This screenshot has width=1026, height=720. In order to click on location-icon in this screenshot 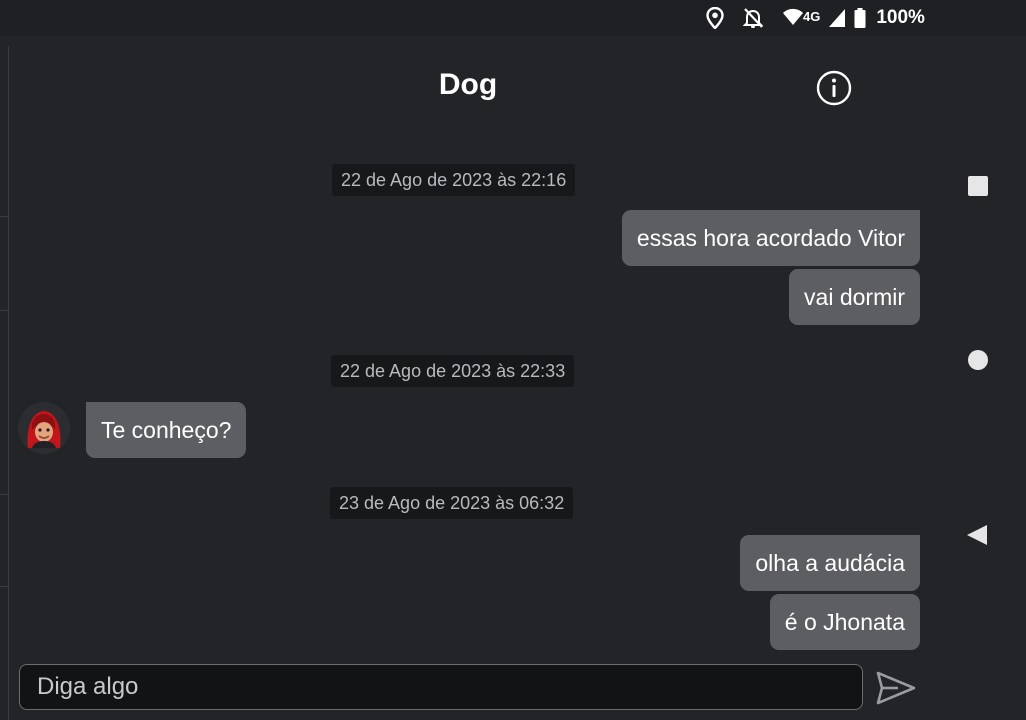, I will do `click(715, 18)`.